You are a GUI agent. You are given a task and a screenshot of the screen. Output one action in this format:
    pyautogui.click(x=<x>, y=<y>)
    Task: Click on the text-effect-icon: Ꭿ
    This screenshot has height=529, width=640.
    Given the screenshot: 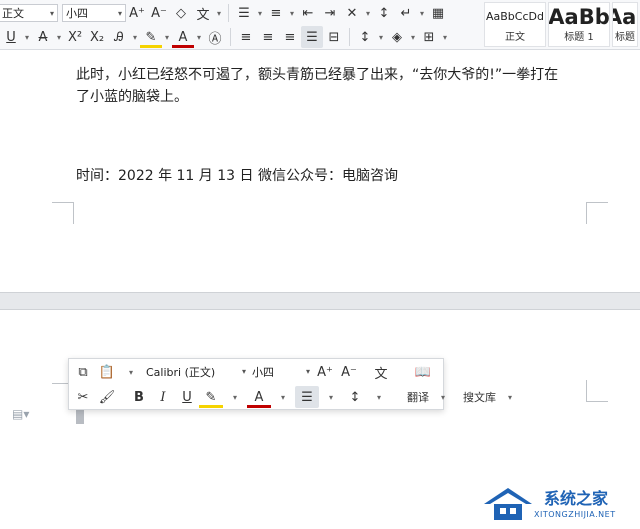 What is the action you would take?
    pyautogui.click(x=119, y=37)
    